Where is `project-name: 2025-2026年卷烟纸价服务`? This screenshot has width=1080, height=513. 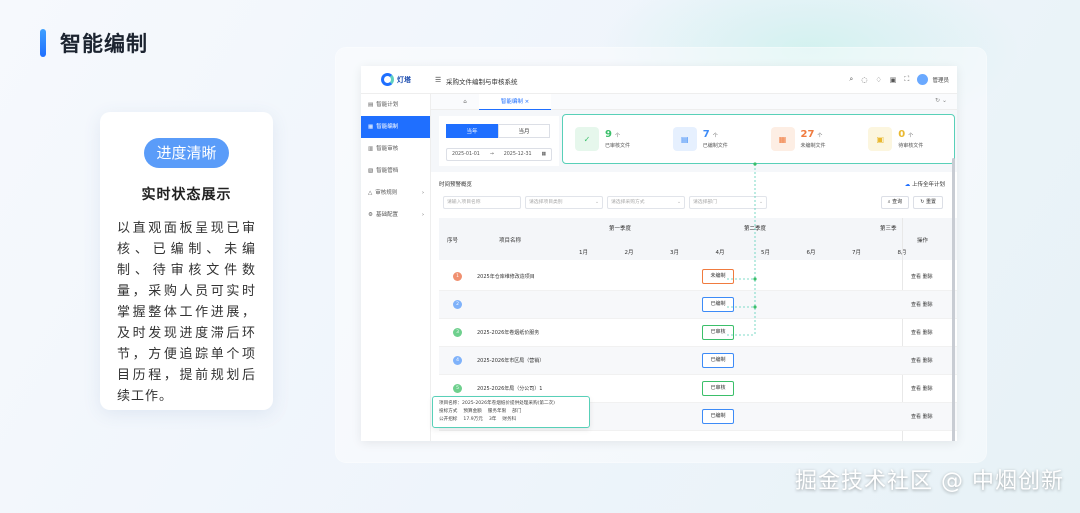
project-name: 2025-2026年卷烟纸价服务 is located at coordinates (508, 333).